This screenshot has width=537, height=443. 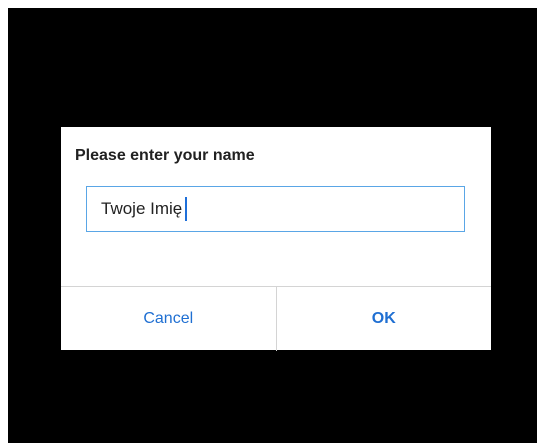 I want to click on dialog-title: Please enter your name, so click(x=165, y=155).